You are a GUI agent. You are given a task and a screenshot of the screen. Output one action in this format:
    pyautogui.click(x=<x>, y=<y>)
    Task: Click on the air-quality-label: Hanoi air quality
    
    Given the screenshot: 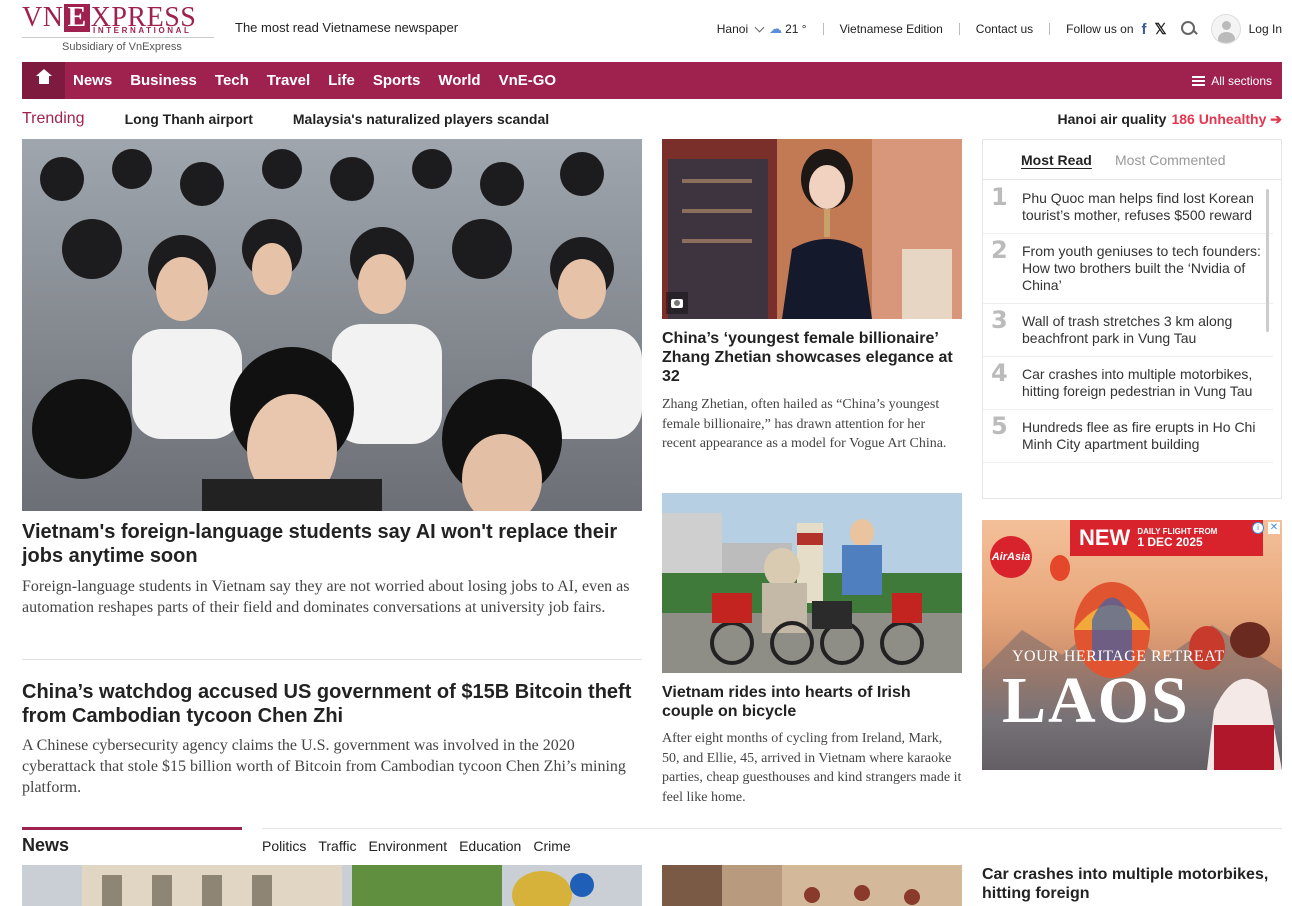 What is the action you would take?
    pyautogui.click(x=1112, y=119)
    